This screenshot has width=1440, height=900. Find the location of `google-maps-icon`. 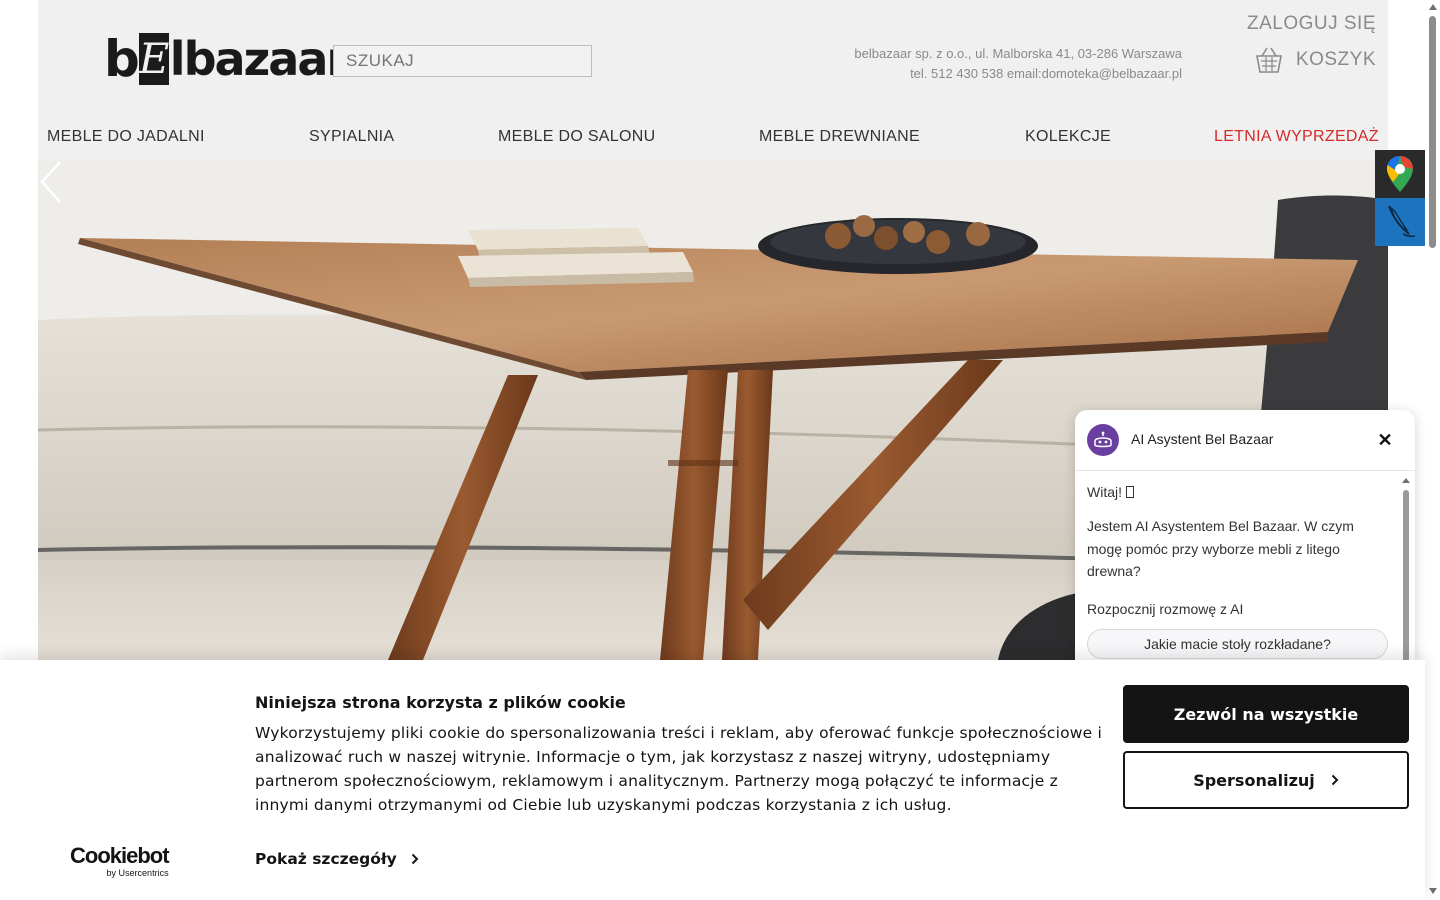

google-maps-icon is located at coordinates (1400, 174).